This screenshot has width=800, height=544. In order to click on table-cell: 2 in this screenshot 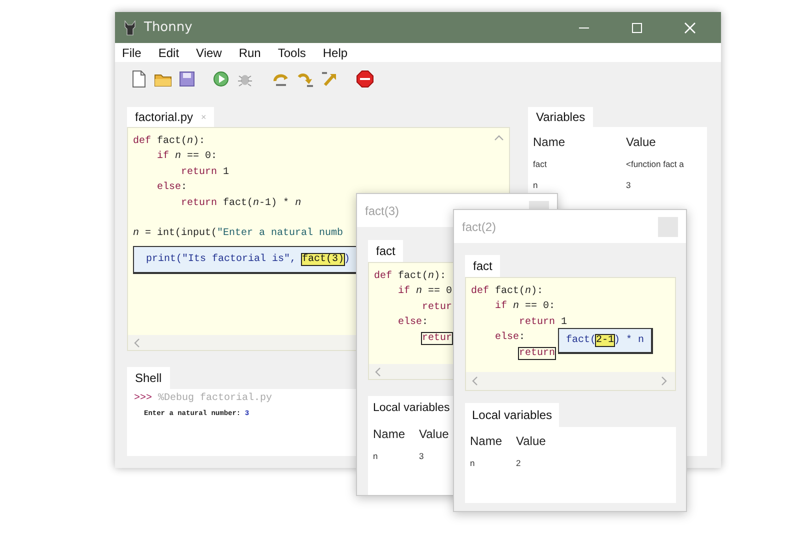, I will do `click(518, 463)`.